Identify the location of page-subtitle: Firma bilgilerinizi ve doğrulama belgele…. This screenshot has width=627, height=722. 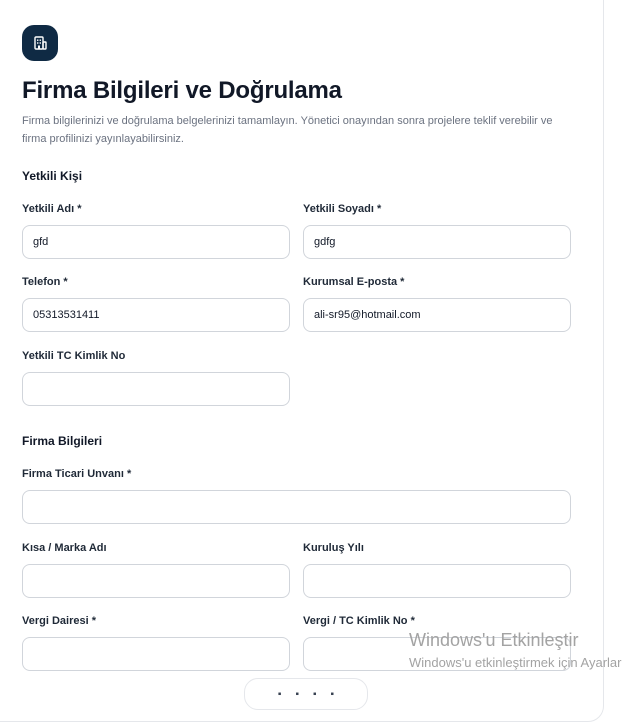
(287, 130).